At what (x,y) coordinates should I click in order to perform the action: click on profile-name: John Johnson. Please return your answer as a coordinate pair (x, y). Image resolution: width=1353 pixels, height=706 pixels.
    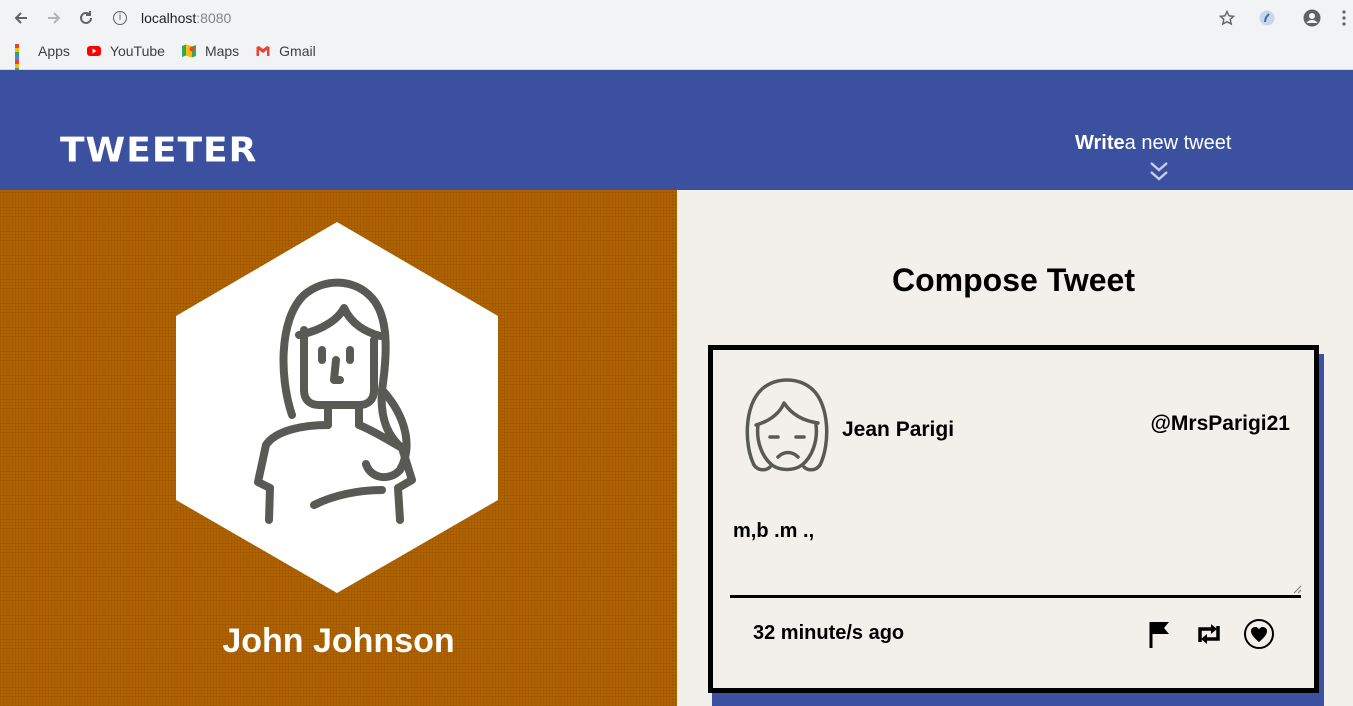
    Looking at the image, I should click on (338, 641).